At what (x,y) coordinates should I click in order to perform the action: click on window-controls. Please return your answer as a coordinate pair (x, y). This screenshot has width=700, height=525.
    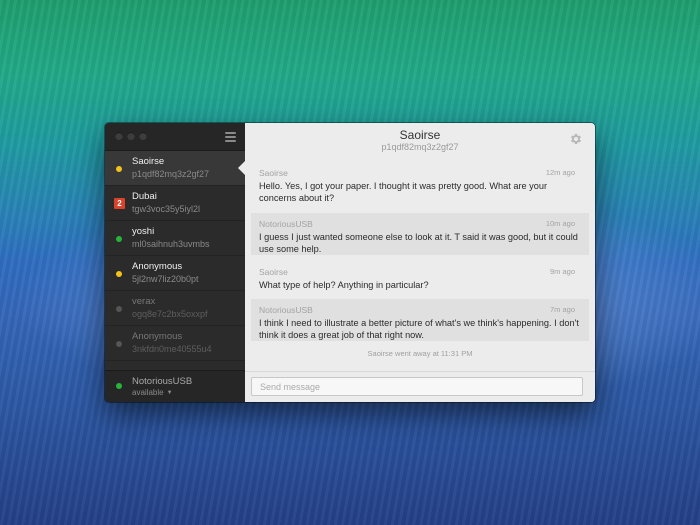
    Looking at the image, I should click on (131, 136).